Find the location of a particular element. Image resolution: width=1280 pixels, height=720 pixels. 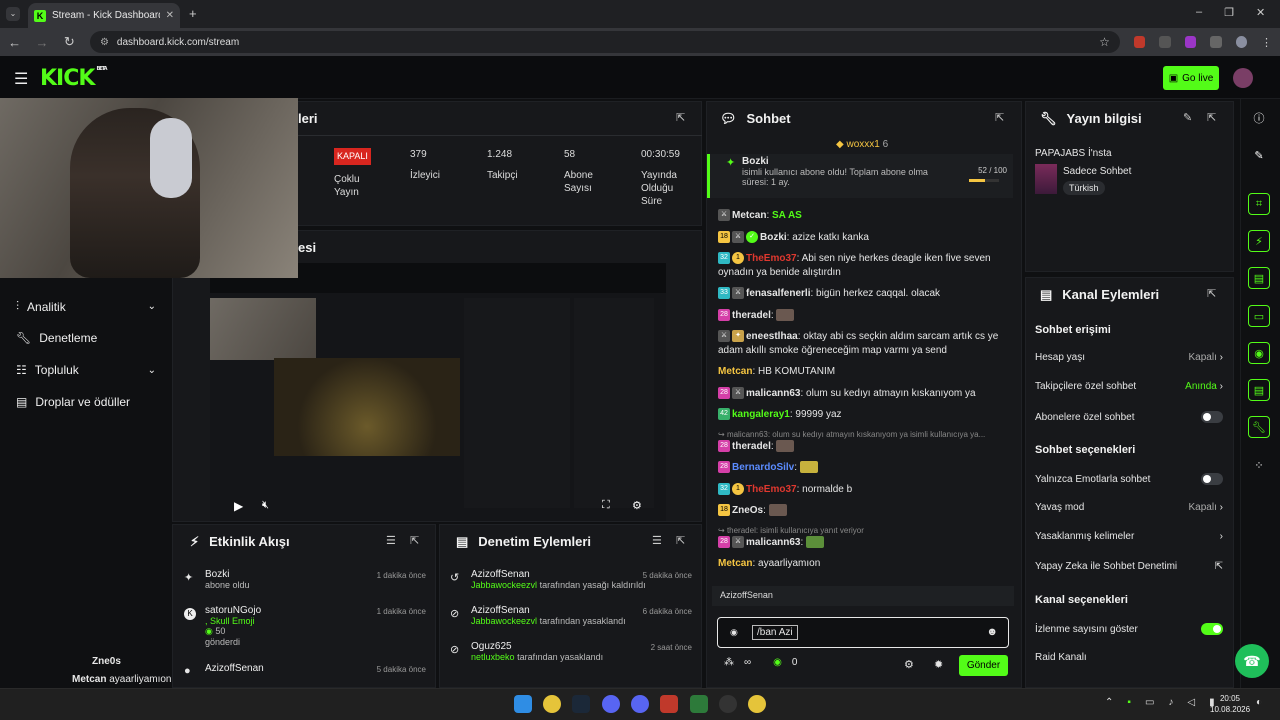

camera-icon: ▣ is located at coordinates (1173, 78).